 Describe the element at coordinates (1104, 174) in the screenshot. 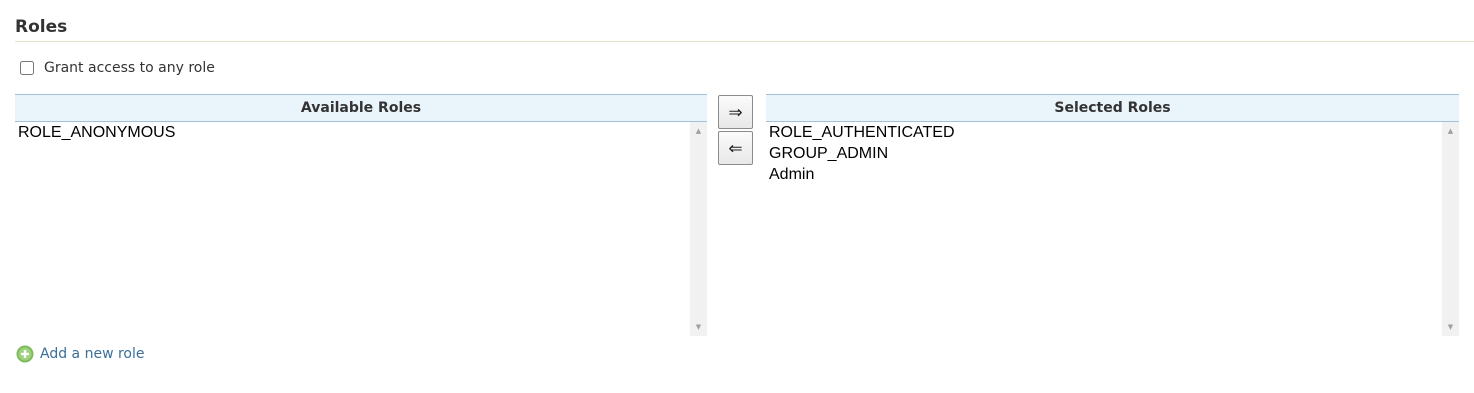

I see `role-option: Admin` at that location.